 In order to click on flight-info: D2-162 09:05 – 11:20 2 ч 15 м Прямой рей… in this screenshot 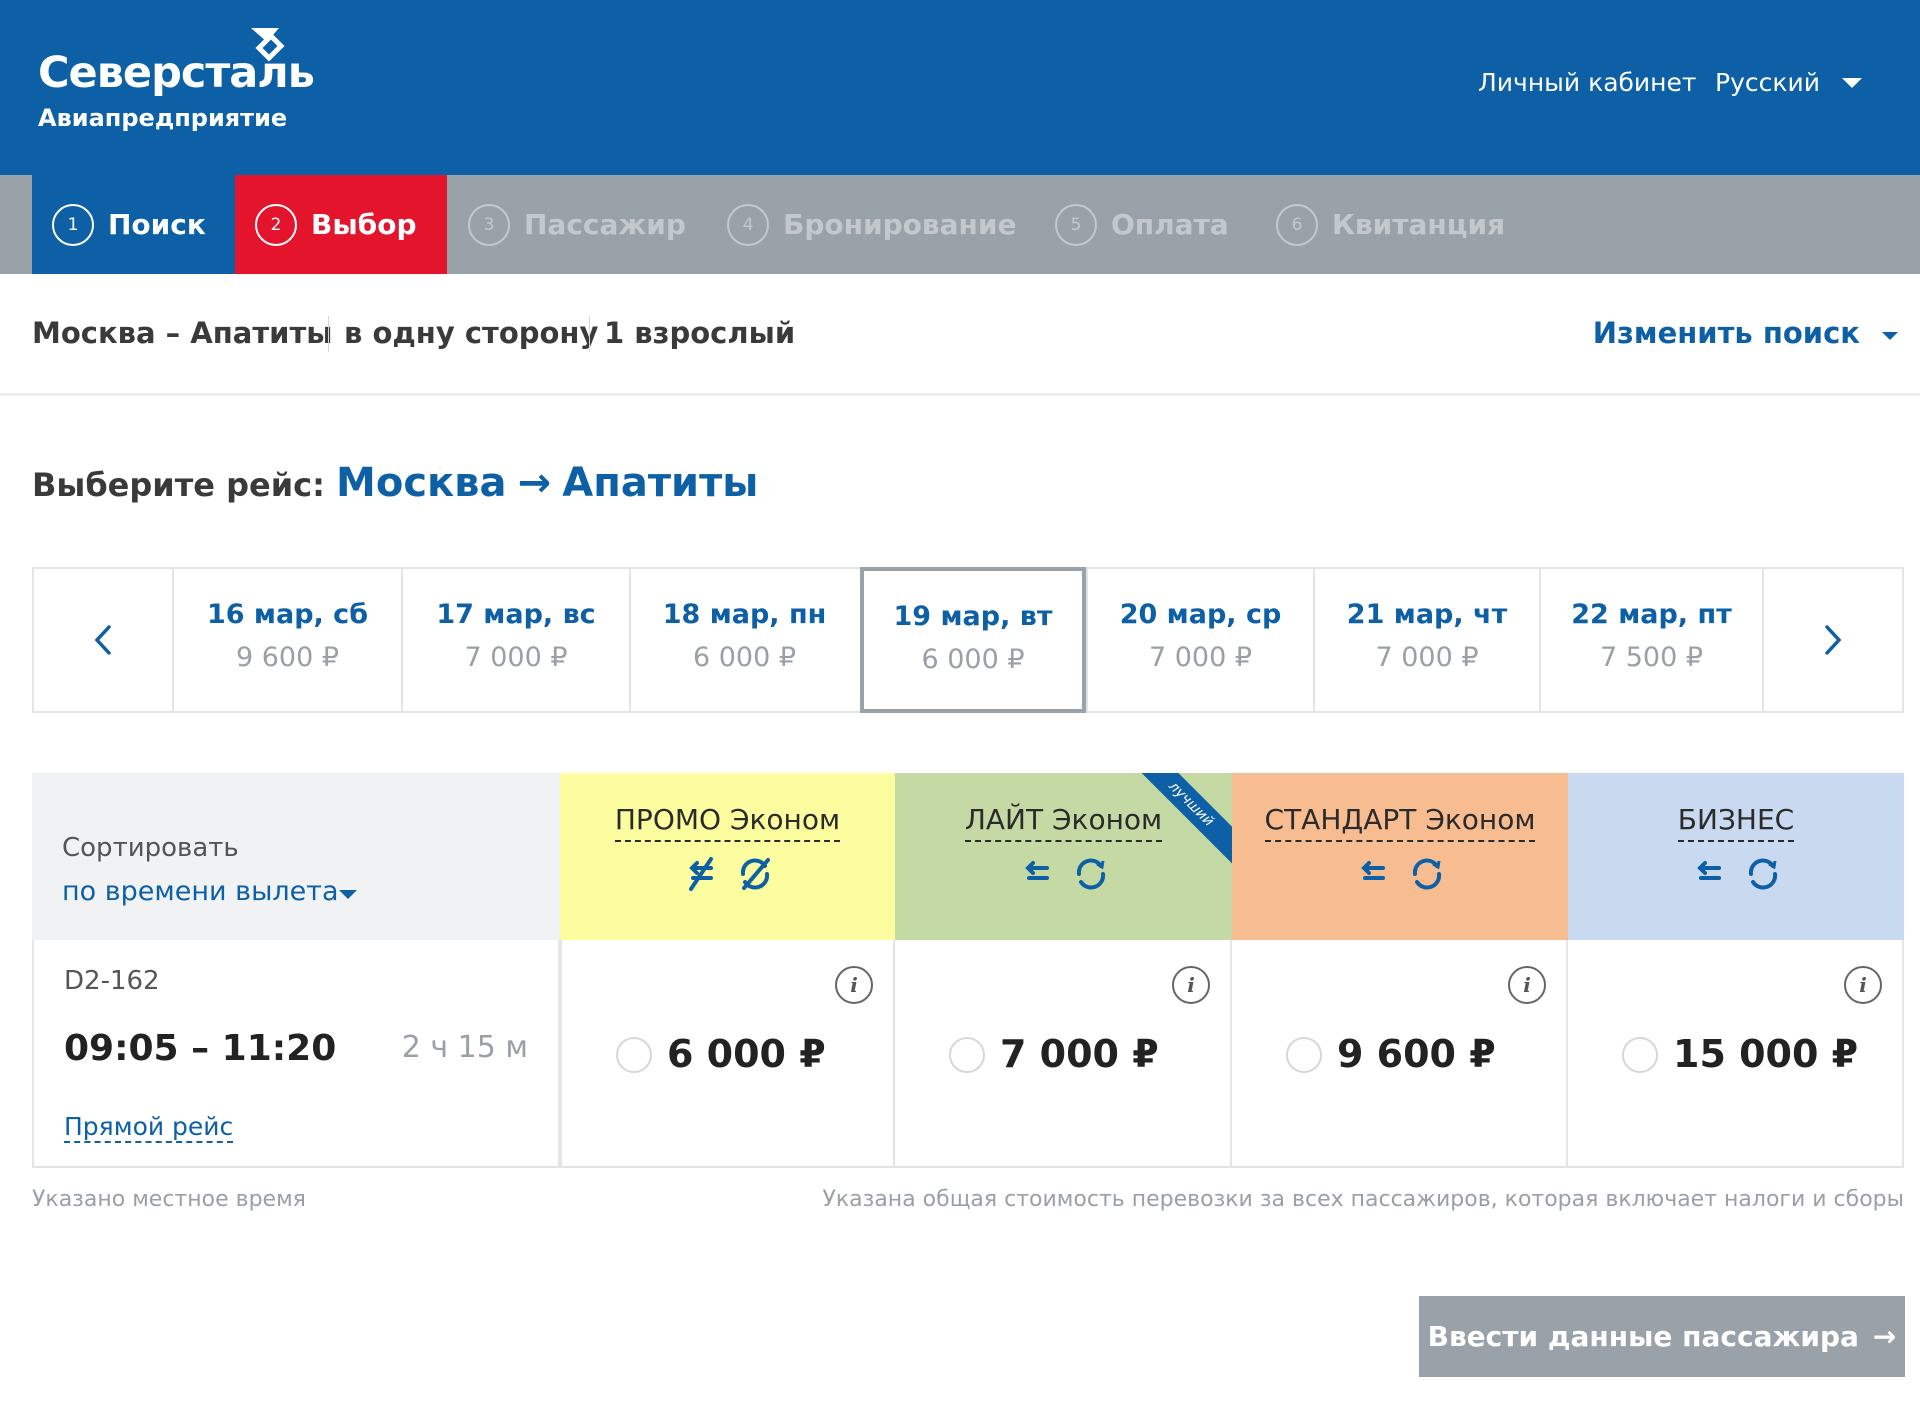, I will do `click(296, 1054)`.